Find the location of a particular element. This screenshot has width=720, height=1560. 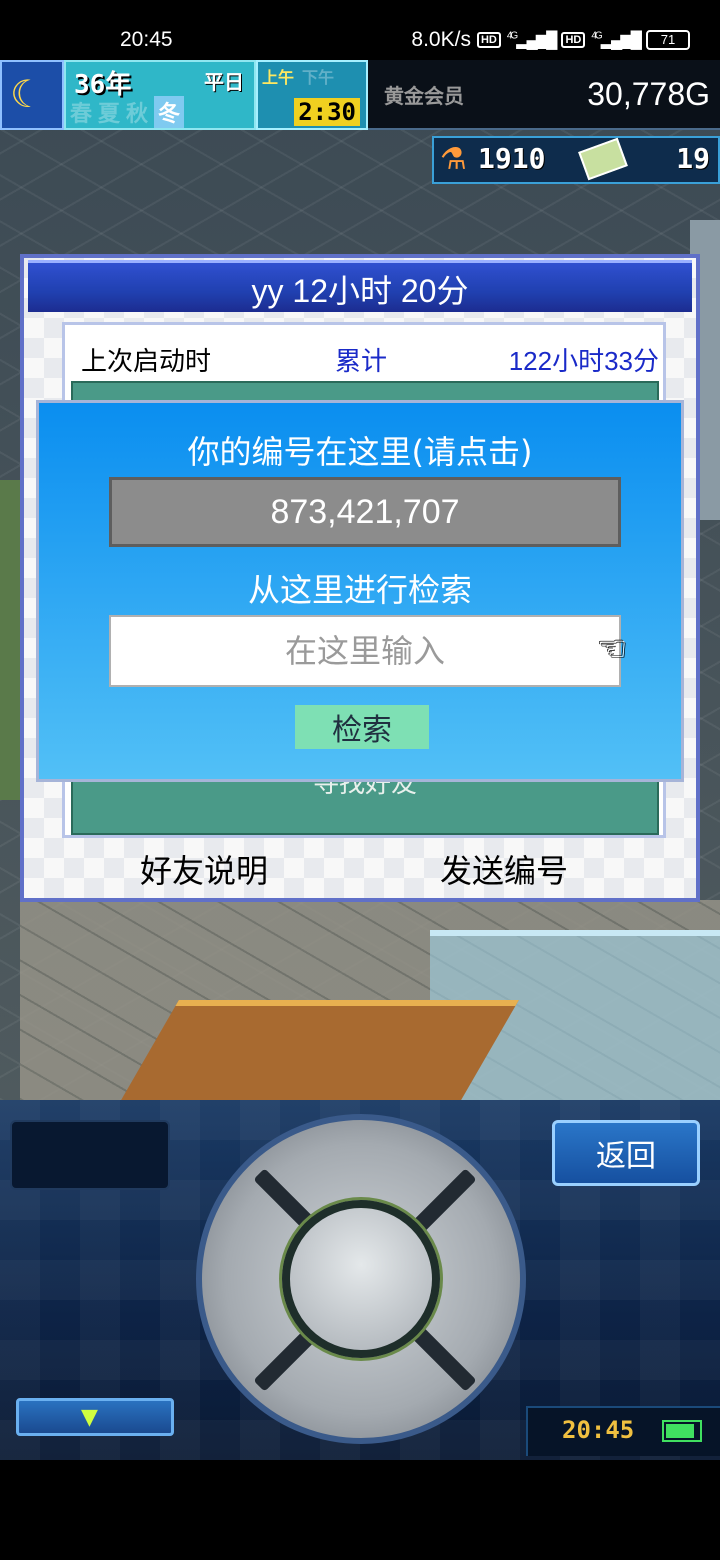

dpad-center-button is located at coordinates (361, 1279).